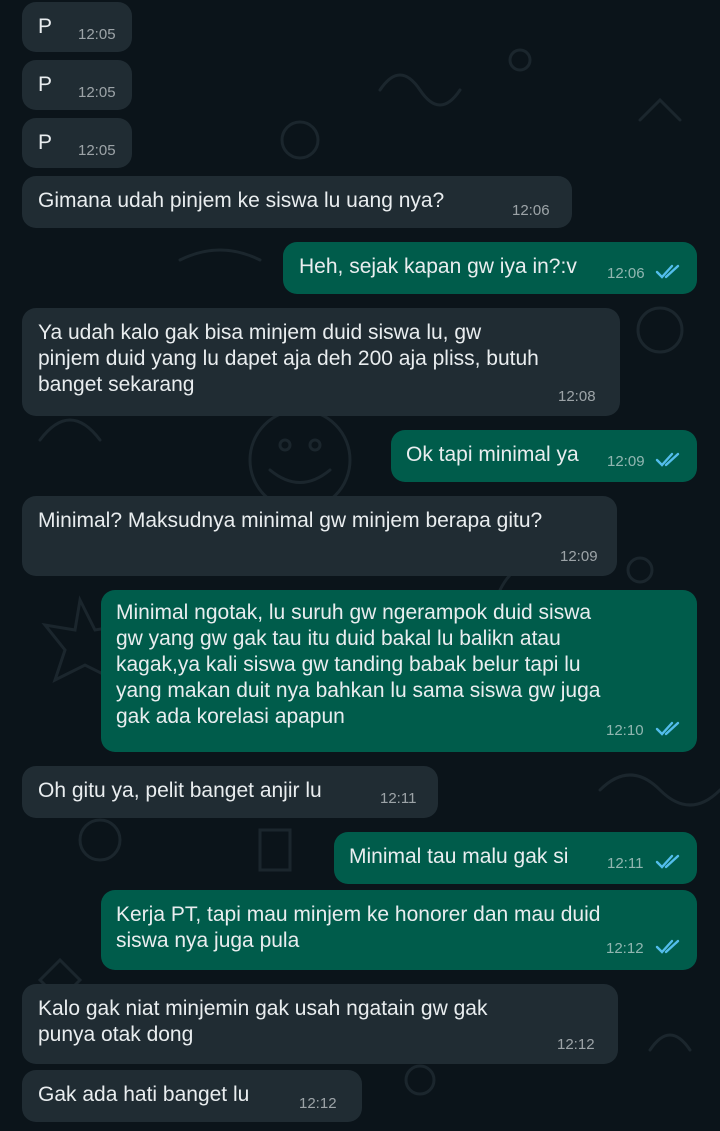  I want to click on message-time: 12:10, so click(625, 730).